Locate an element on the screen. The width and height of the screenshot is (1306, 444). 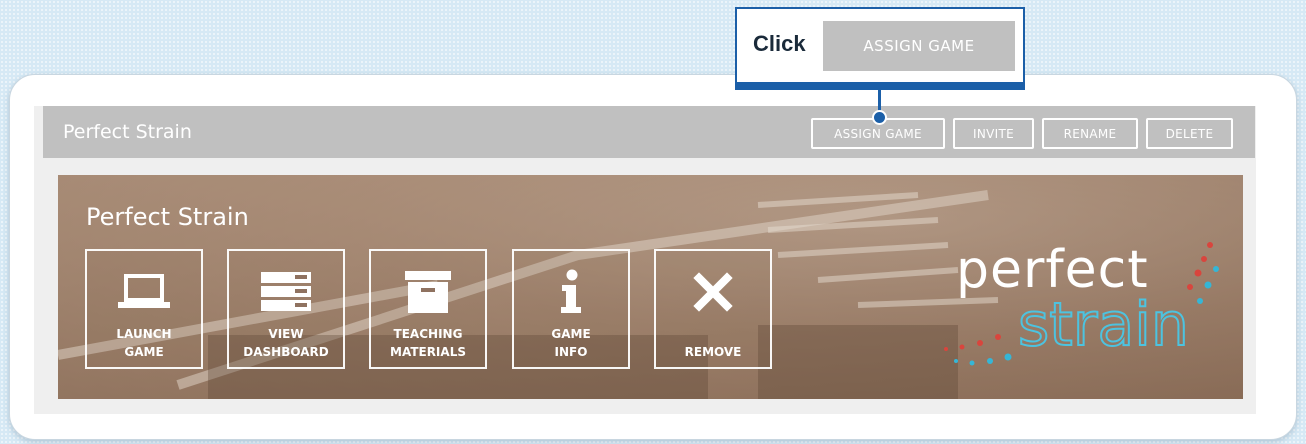
close-x-icon is located at coordinates (713, 292).